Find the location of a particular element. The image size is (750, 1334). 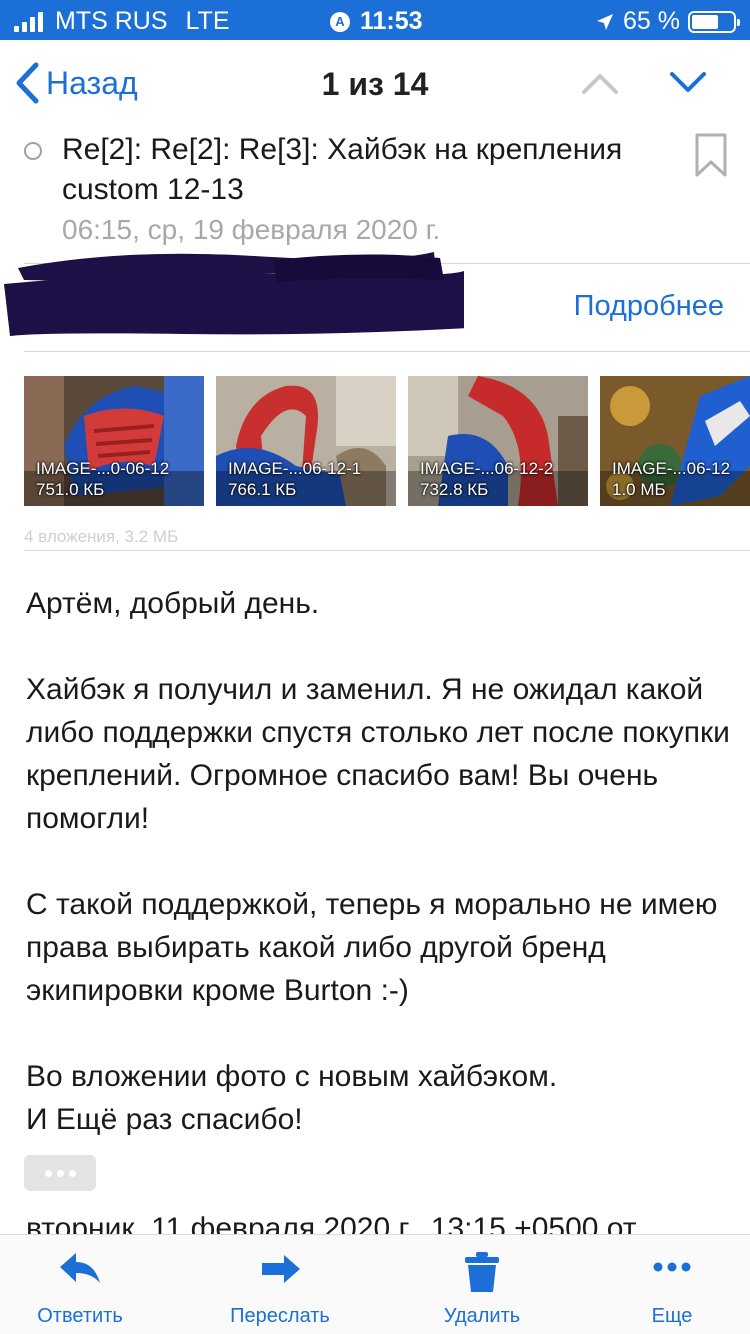

previous-message-button is located at coordinates (600, 84).